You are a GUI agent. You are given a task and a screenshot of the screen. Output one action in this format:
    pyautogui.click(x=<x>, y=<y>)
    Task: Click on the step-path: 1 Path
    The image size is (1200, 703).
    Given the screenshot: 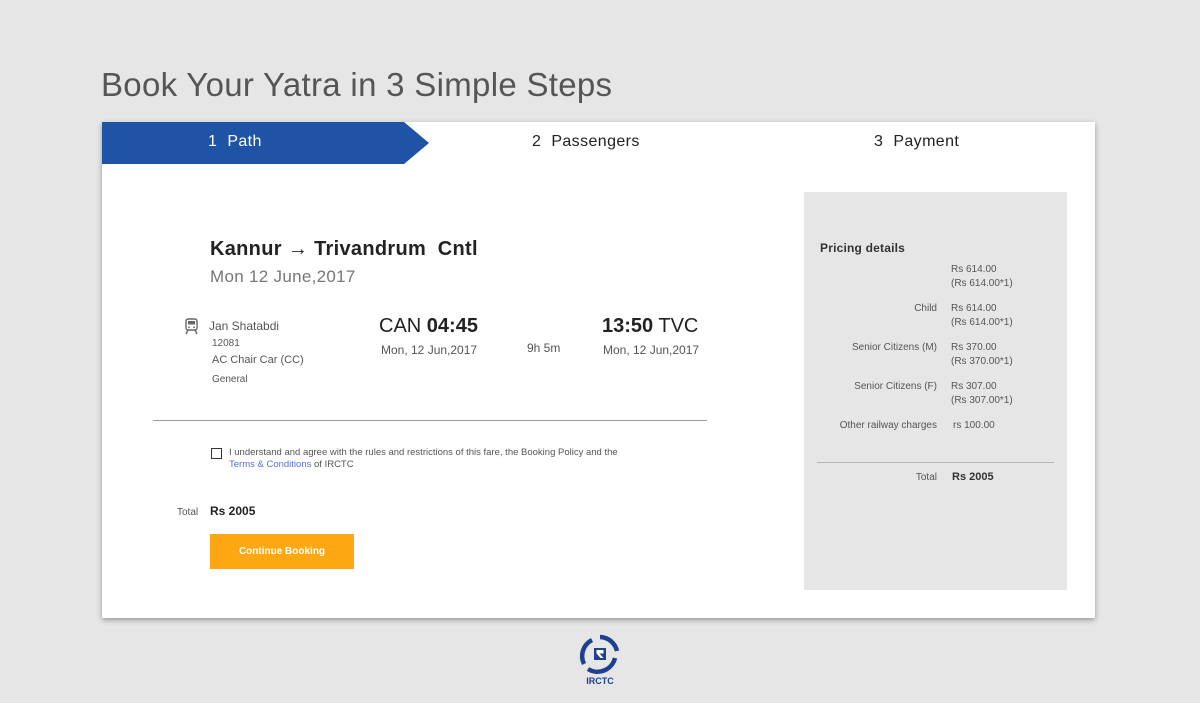 What is the action you would take?
    pyautogui.click(x=235, y=142)
    